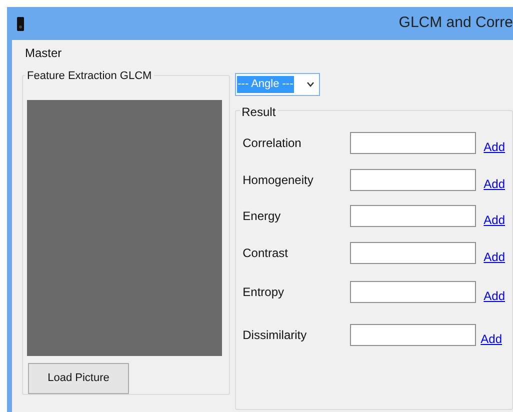 Image resolution: width=513 pixels, height=412 pixels. What do you see at coordinates (310, 84) in the screenshot?
I see `chevron-down-icon` at bounding box center [310, 84].